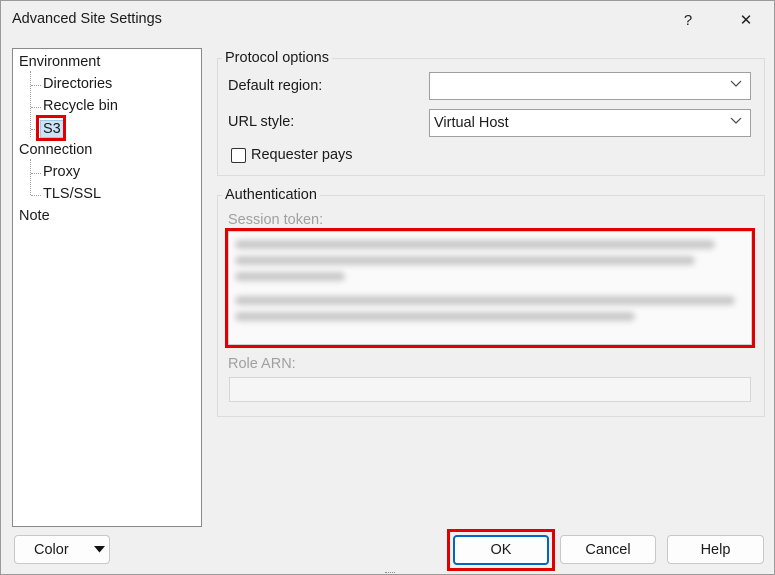  I want to click on default-region-select, so click(590, 86).